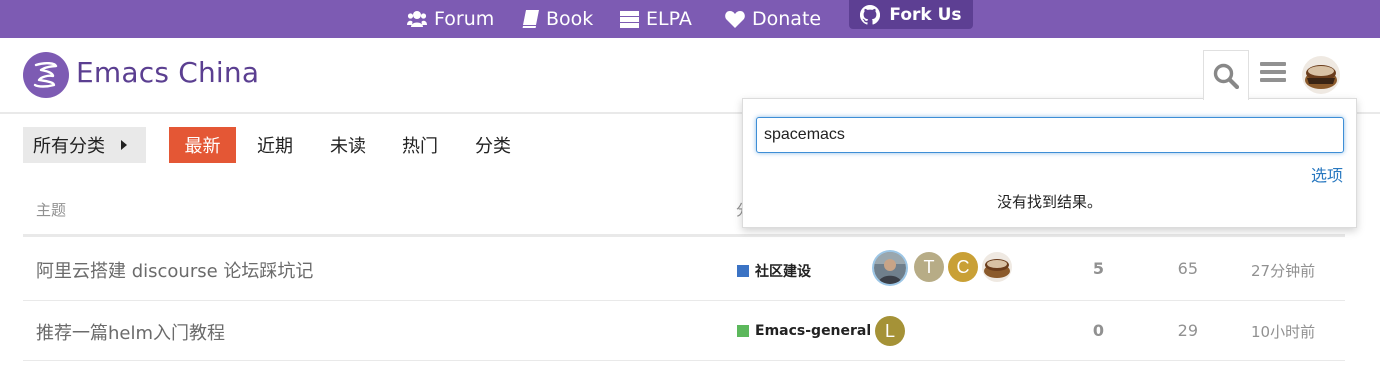 The width and height of the screenshot is (1380, 372). I want to click on fork-us-button: Fork Us, so click(911, 14).